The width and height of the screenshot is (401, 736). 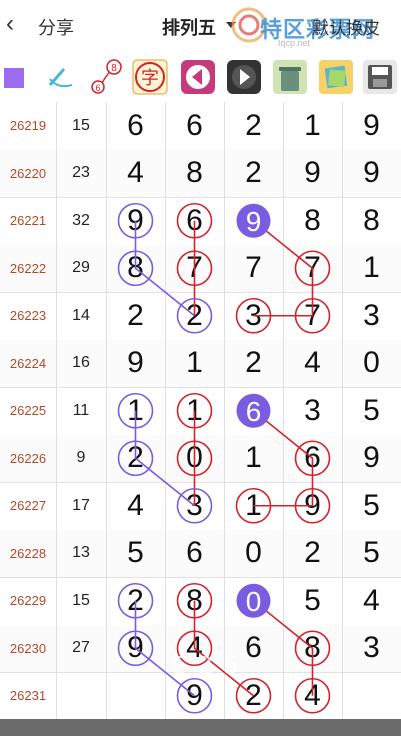 I want to click on table-row: 26226 9 2 0 1 6 9, so click(x=200, y=458).